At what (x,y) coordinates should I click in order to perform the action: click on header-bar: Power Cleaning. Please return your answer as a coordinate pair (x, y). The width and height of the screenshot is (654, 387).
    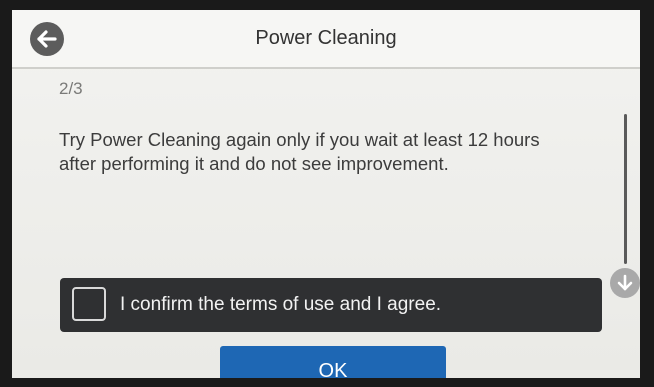
    Looking at the image, I should click on (326, 39).